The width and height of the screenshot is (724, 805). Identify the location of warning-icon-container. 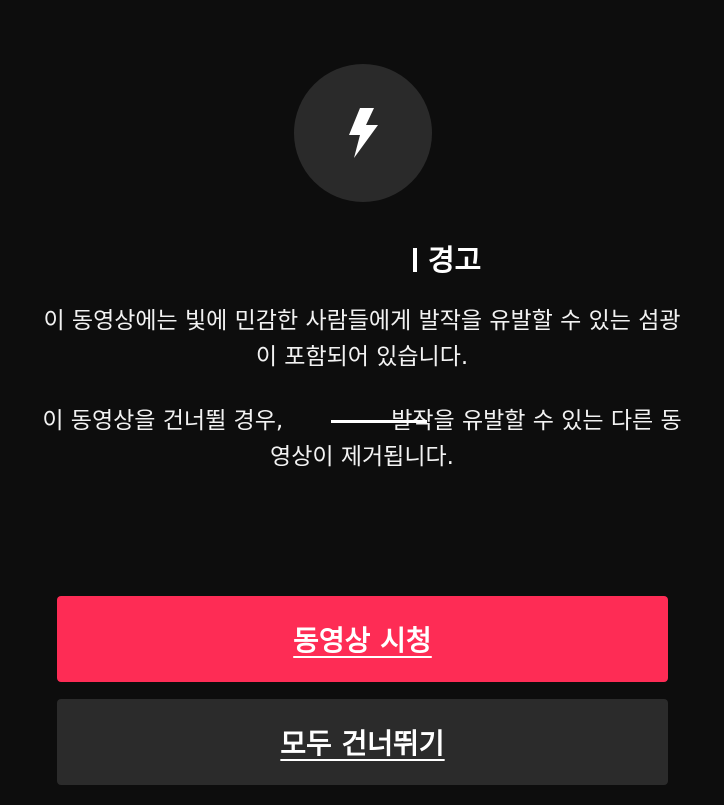
(363, 133).